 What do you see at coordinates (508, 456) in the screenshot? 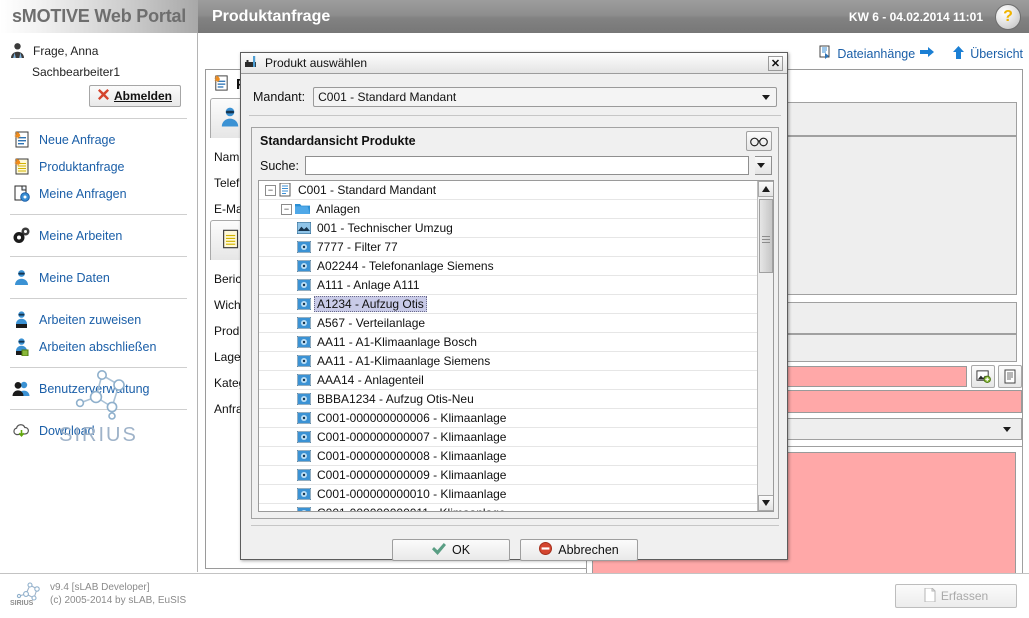
I see `tree-row: C001-000000000008 - Klimaanlage` at bounding box center [508, 456].